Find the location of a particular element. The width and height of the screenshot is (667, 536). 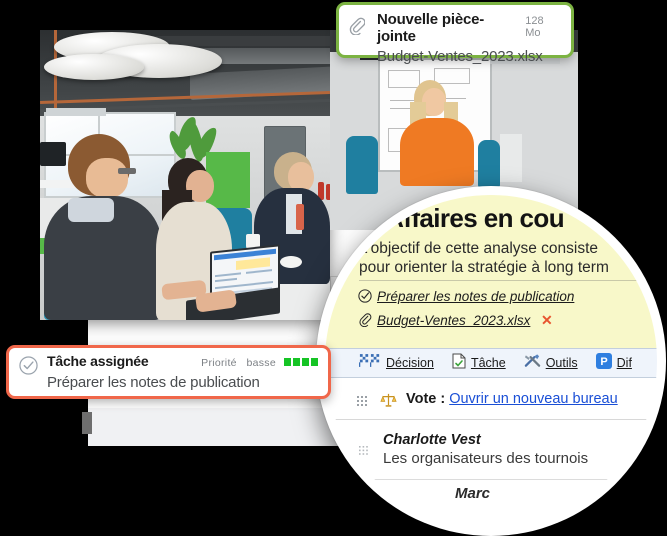

p-badge-icon: P is located at coordinates (603, 363).